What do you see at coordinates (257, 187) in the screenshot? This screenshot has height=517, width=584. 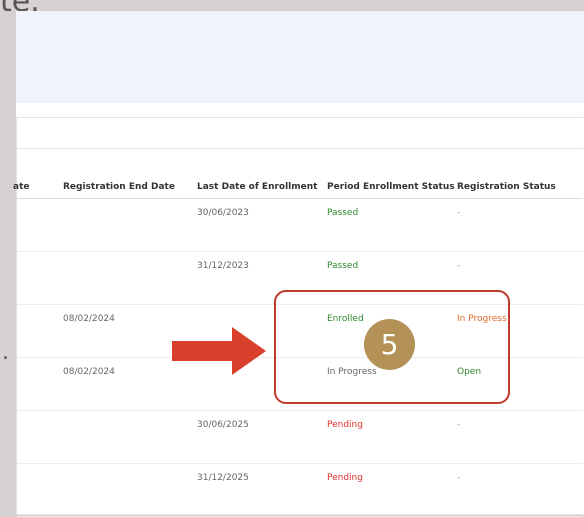 I see `column-header-last-date-of-enrollment: Last Date of Enrollment` at bounding box center [257, 187].